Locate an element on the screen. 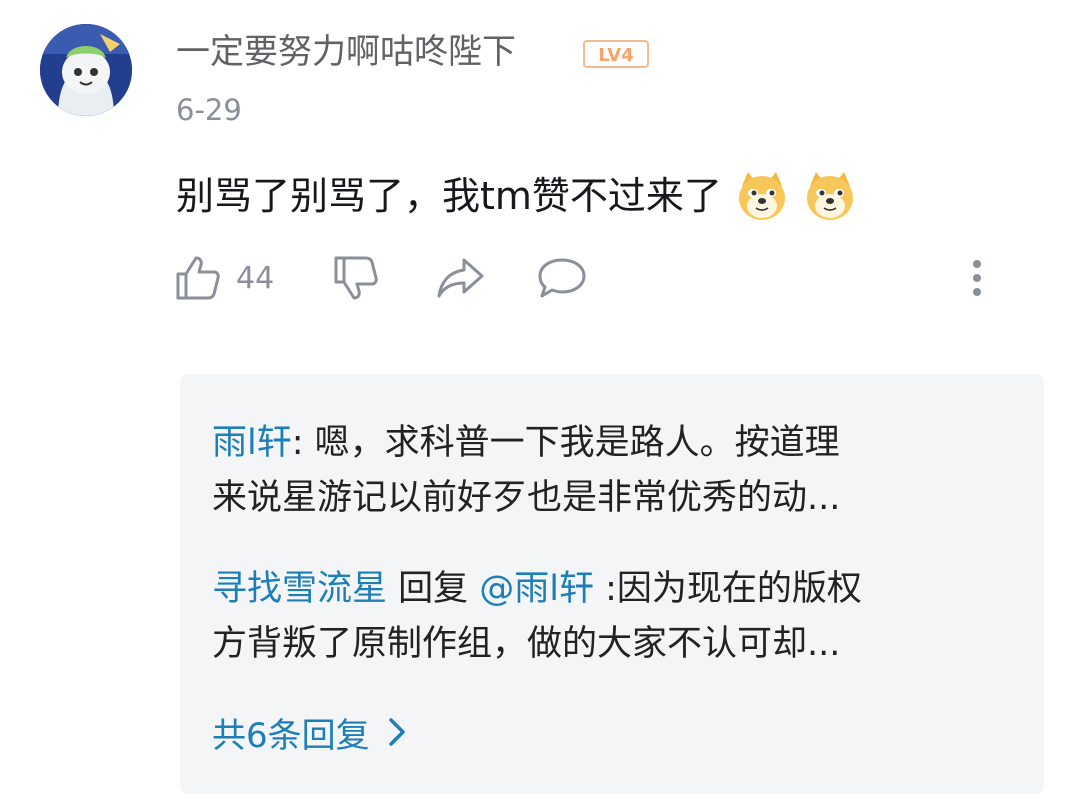  view-all-replies-link: 共6条回复 is located at coordinates (309, 732).